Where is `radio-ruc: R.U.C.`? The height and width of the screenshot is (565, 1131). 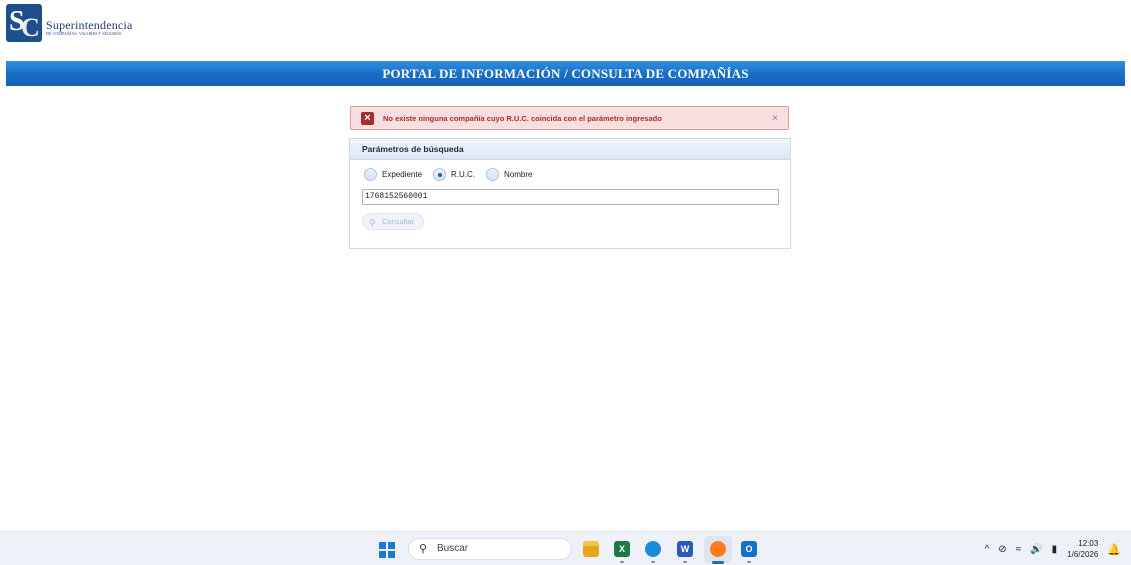 radio-ruc: R.U.C. is located at coordinates (454, 174).